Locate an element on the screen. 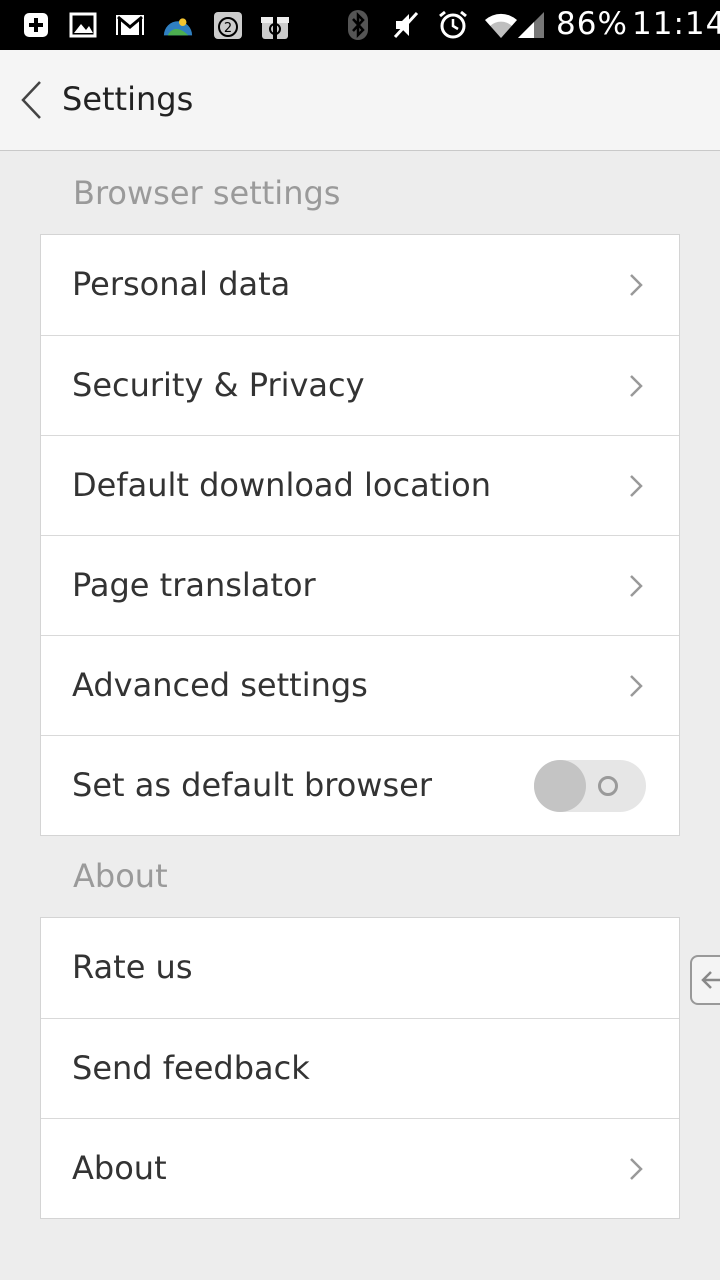  settings-item-set-default-browser: Set as default browser is located at coordinates (360, 785).